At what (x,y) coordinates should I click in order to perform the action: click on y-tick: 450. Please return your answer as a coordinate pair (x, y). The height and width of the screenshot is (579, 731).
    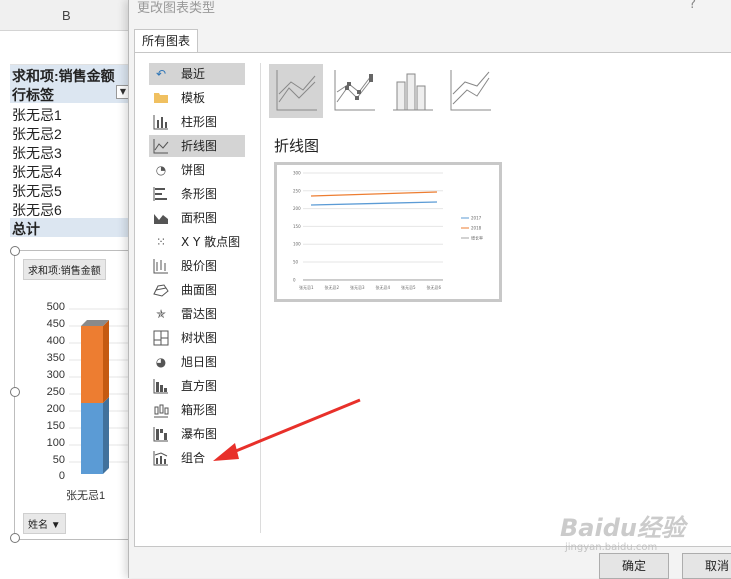
    Looking at the image, I should click on (55, 324).